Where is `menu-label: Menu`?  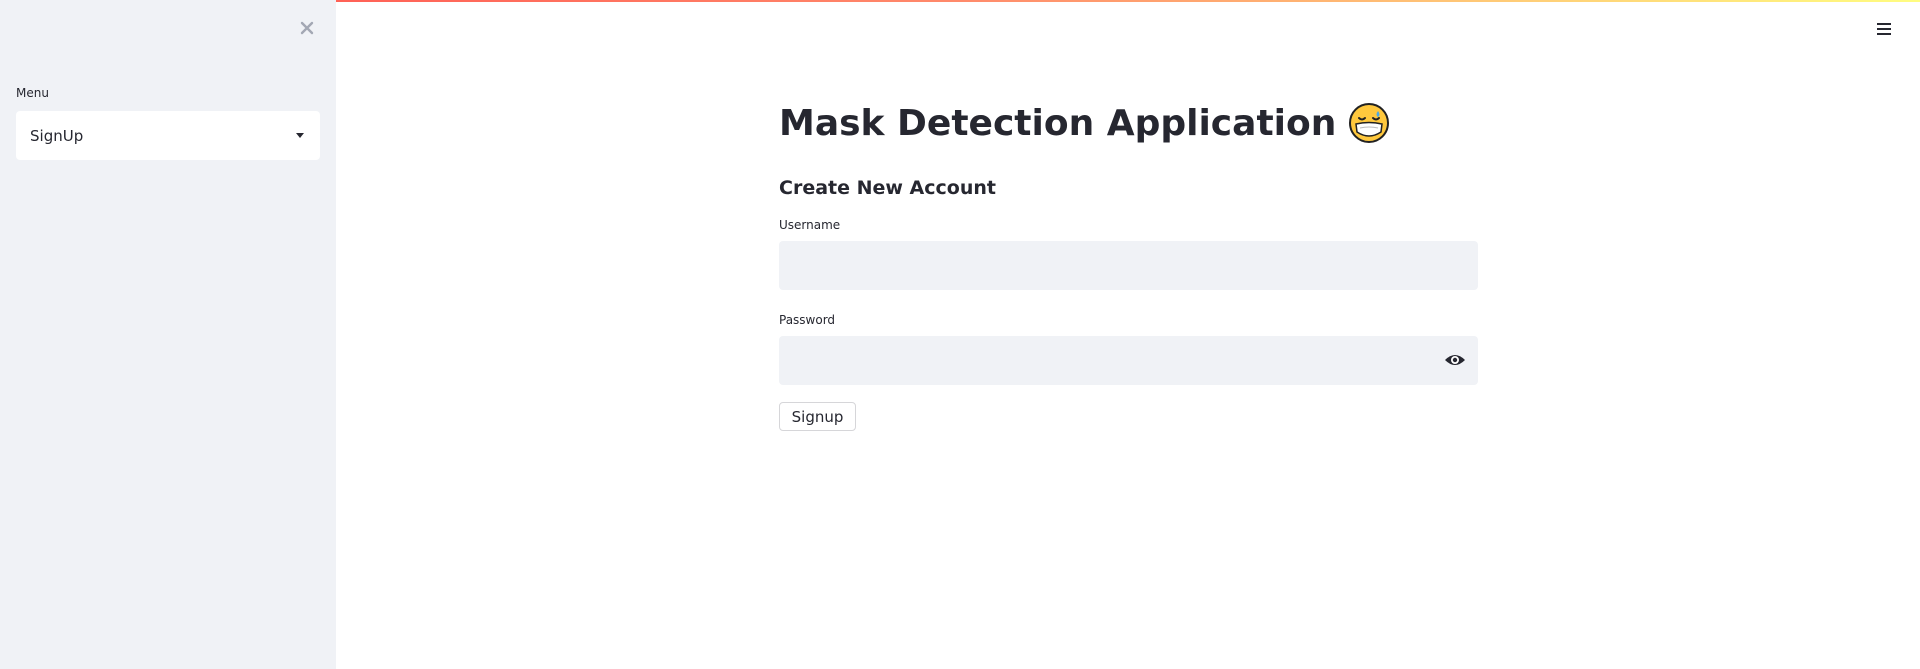 menu-label: Menu is located at coordinates (32, 93).